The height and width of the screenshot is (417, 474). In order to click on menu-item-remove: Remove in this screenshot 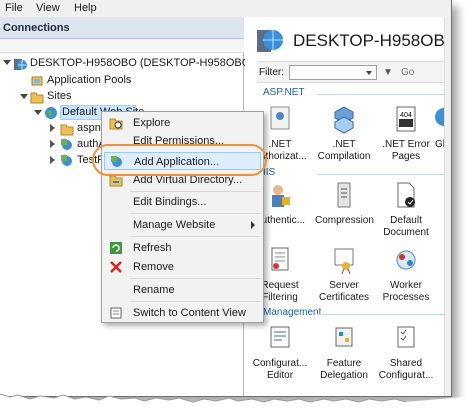, I will do `click(182, 267)`.